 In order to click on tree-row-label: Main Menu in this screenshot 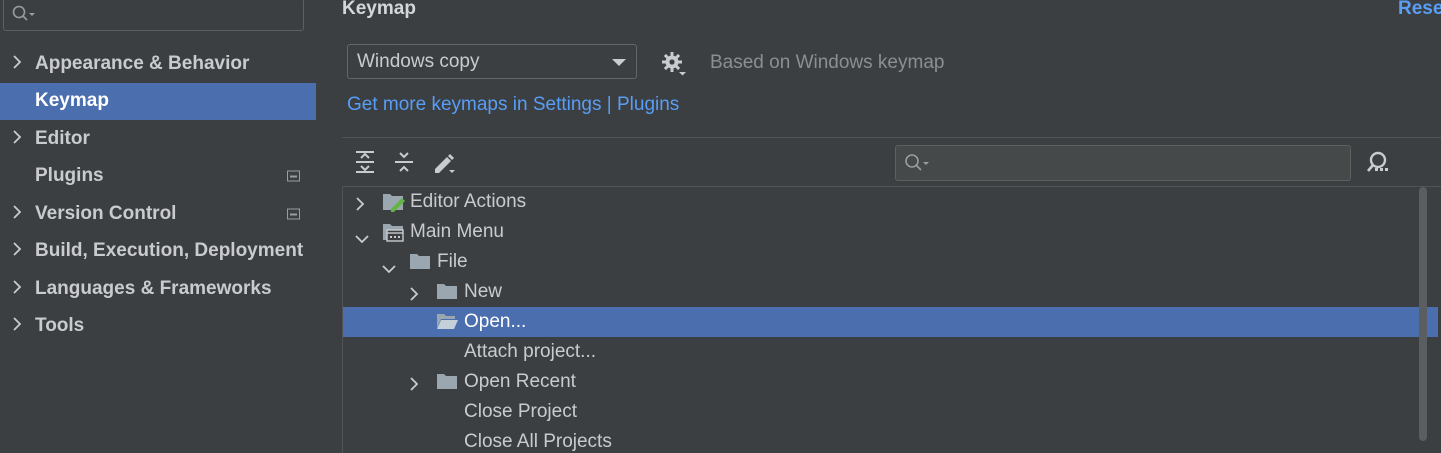, I will do `click(457, 231)`.